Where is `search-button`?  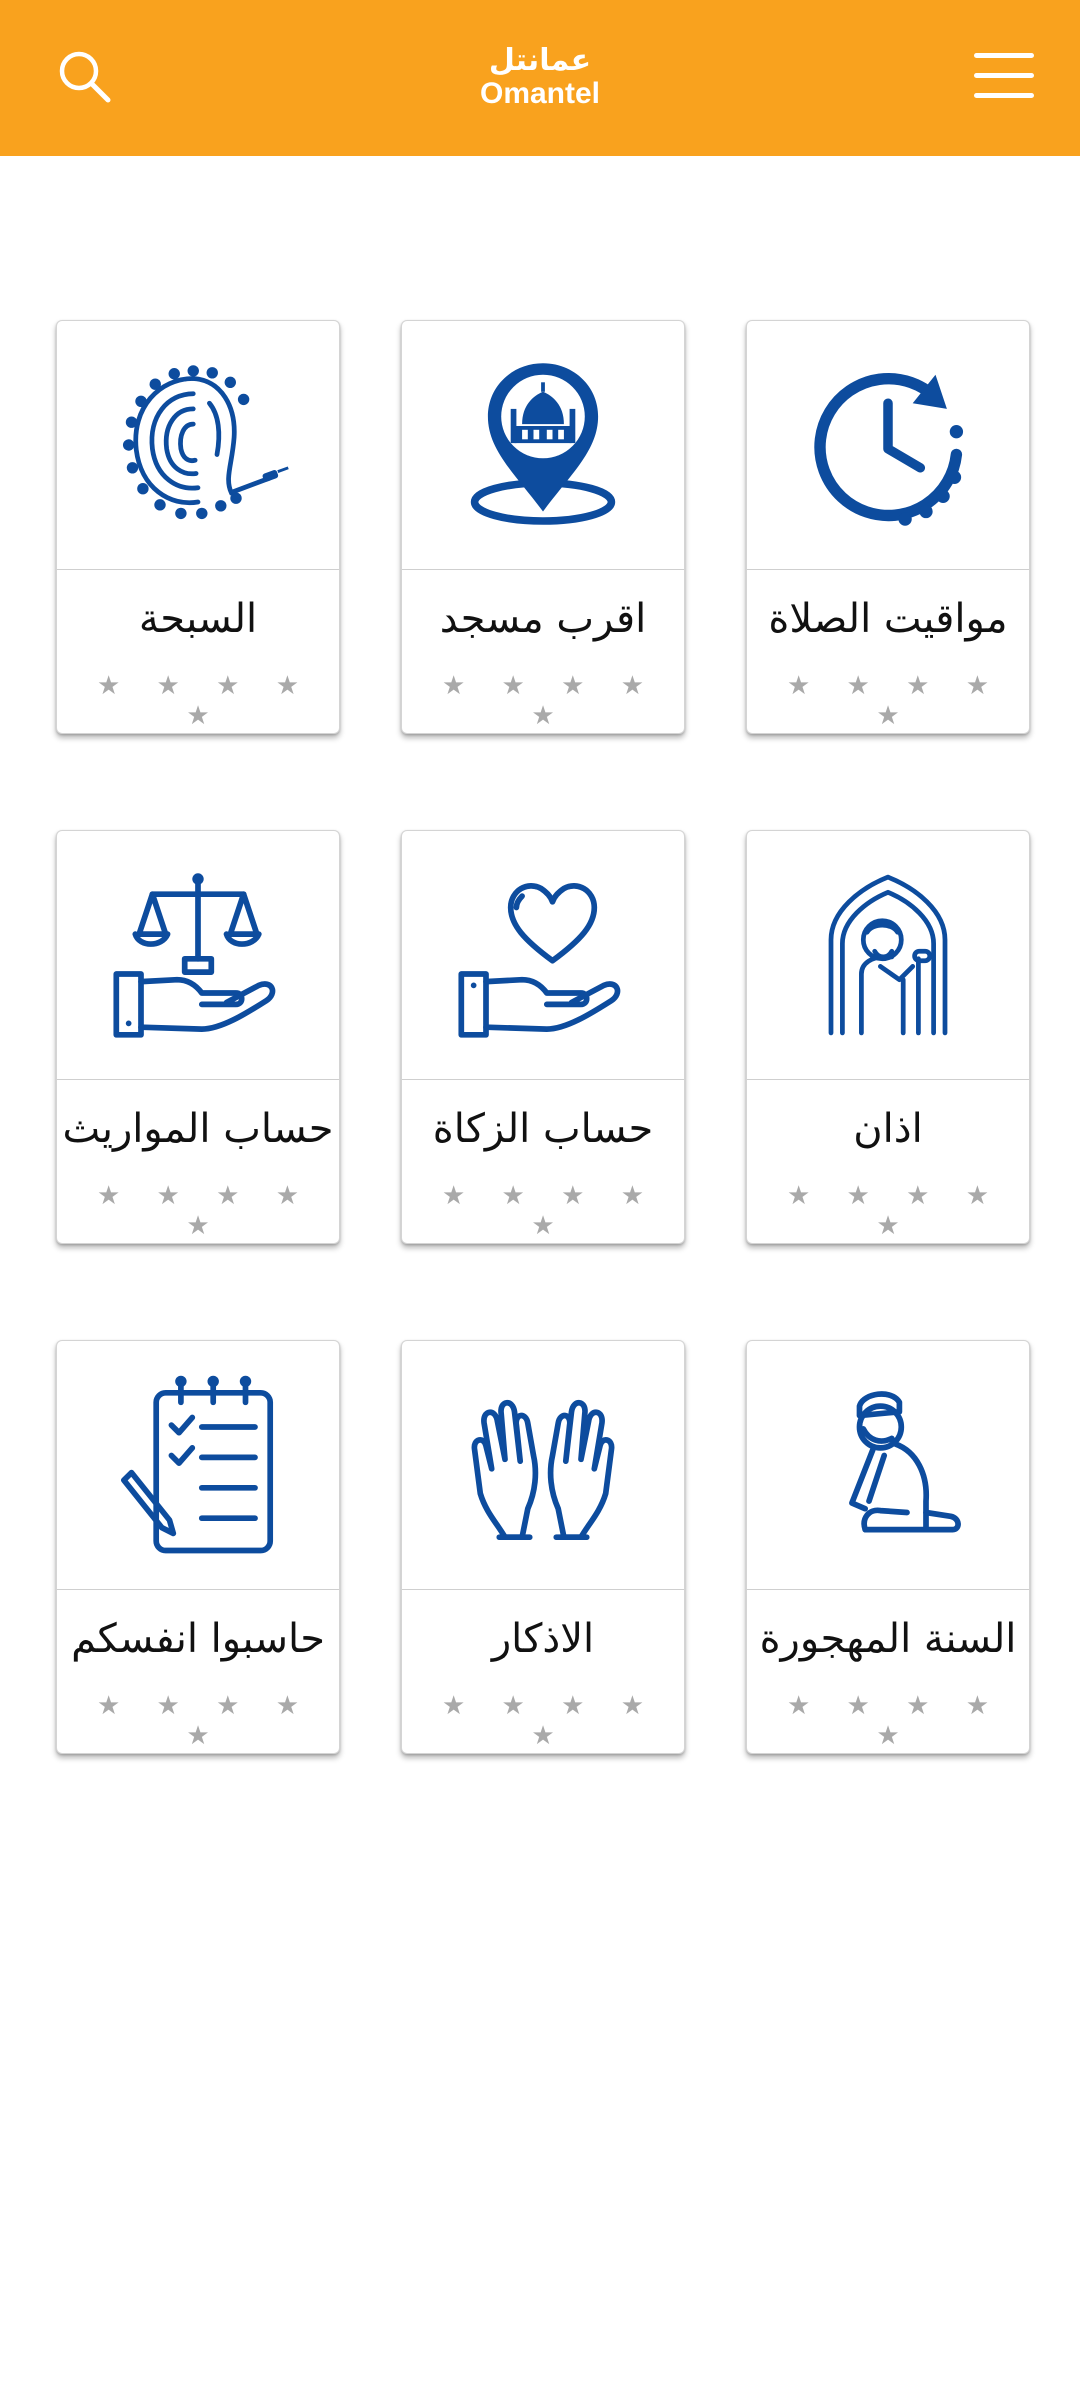
search-button is located at coordinates (84, 76).